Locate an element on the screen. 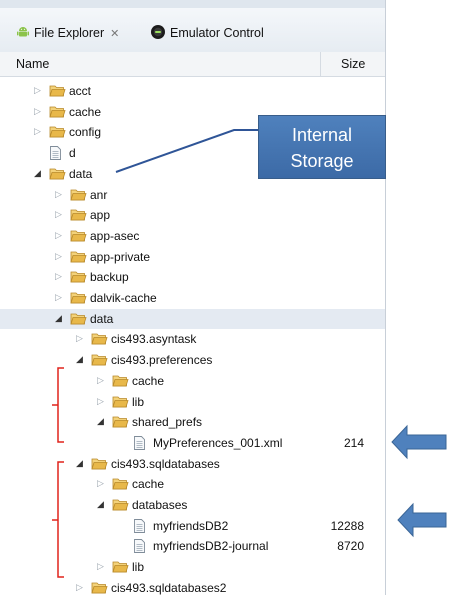 This screenshot has height=598, width=449. preferences-bracket is located at coordinates (58, 405).